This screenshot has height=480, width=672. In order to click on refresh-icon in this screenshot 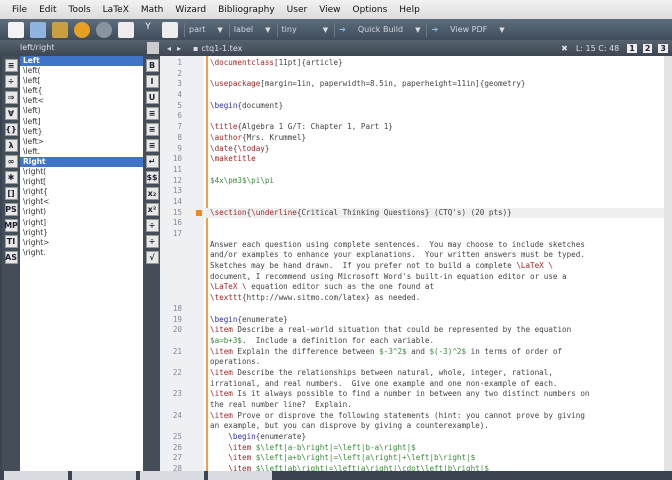, I will do `click(153, 48)`.